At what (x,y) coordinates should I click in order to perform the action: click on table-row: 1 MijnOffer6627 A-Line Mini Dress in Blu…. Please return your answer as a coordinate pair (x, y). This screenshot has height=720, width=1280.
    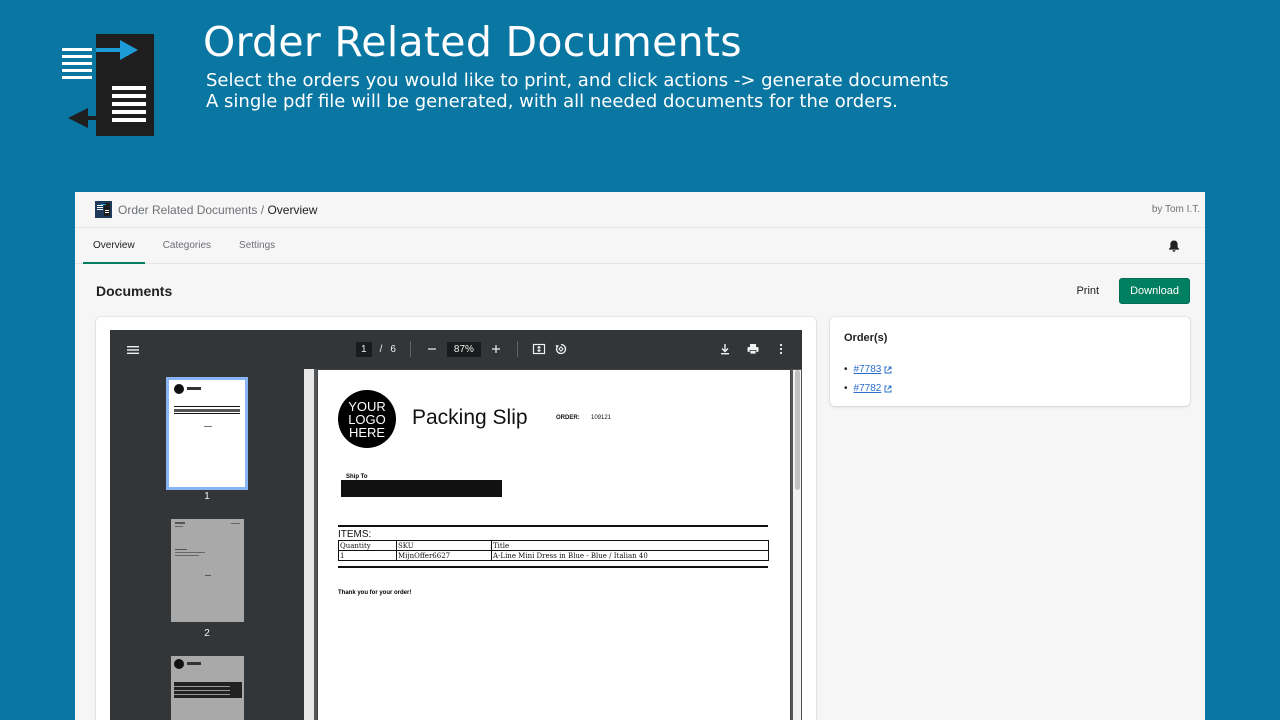
    Looking at the image, I should click on (553, 555).